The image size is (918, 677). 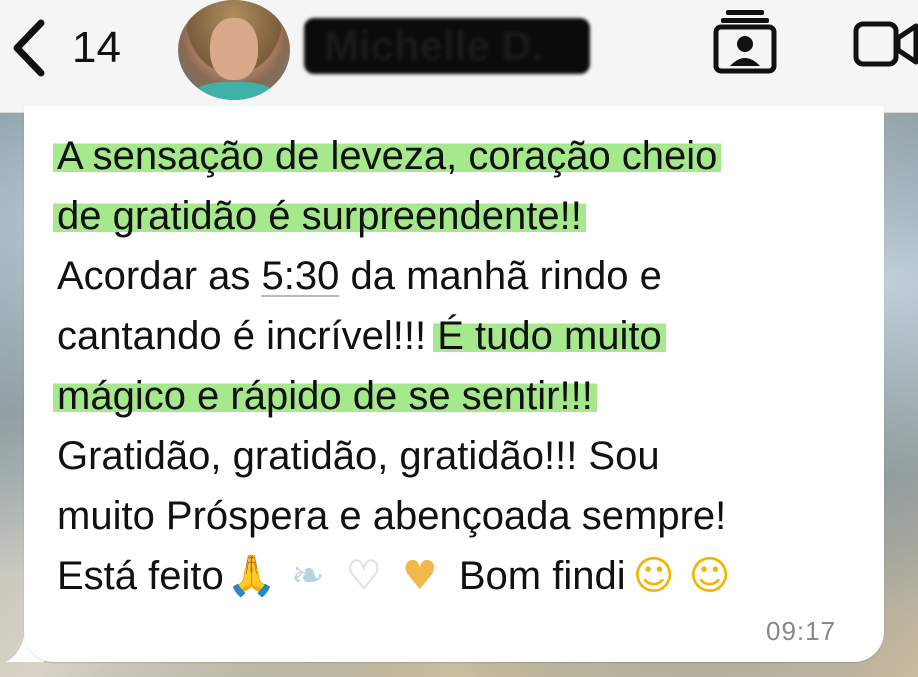 I want to click on message-line-5: mágico e rápido de se sentir!!!, so click(x=465, y=396).